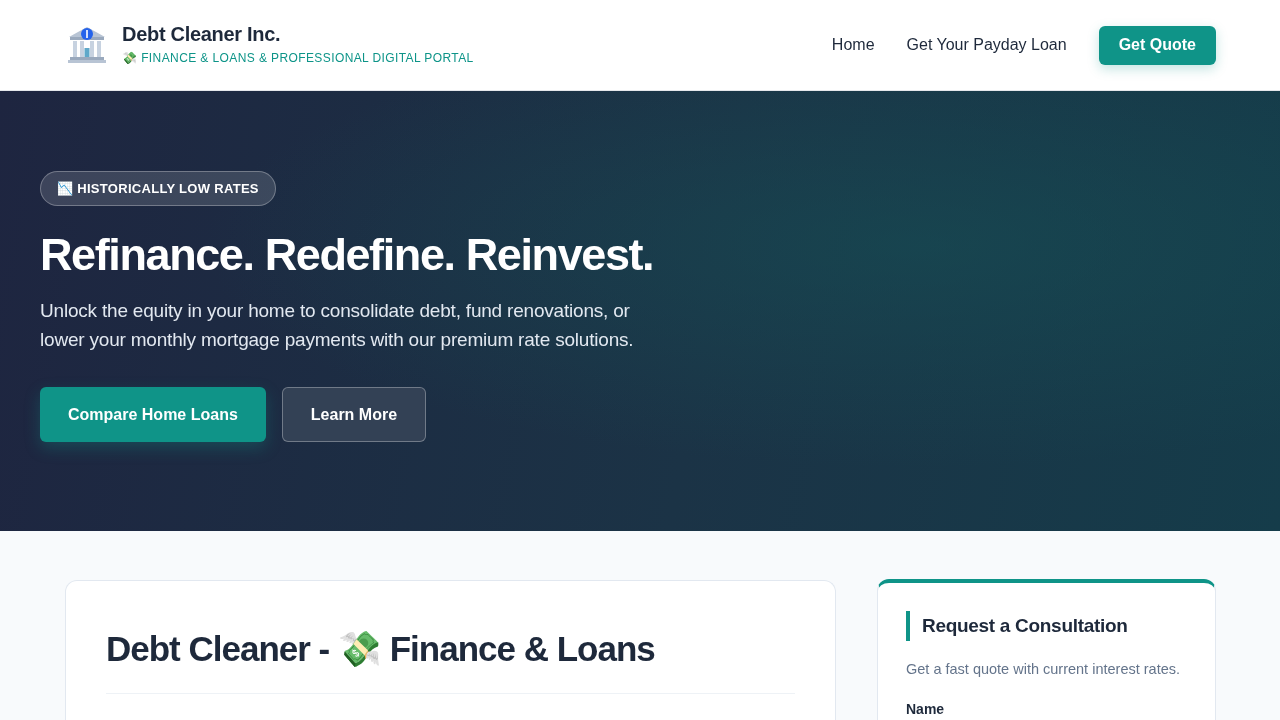 The width and height of the screenshot is (1280, 720). Describe the element at coordinates (926, 709) in the screenshot. I see `field-label: Name` at that location.